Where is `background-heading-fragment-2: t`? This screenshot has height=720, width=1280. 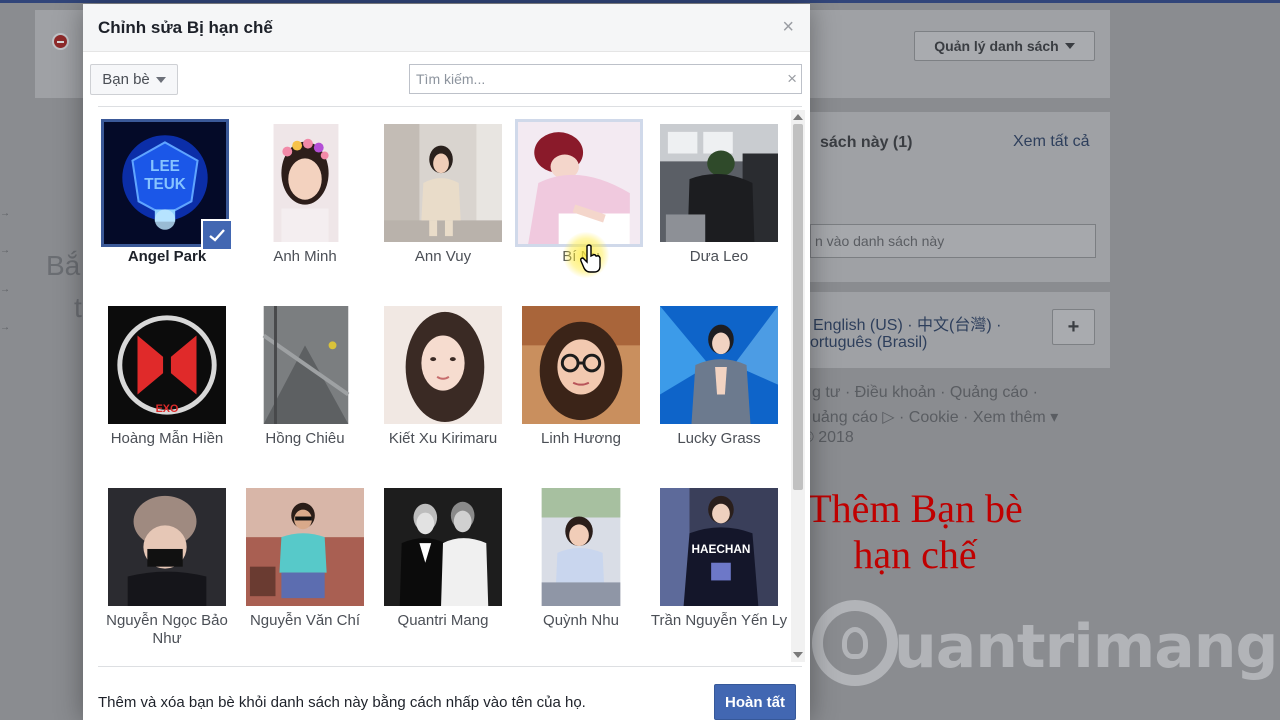 background-heading-fragment-2: t is located at coordinates (78, 307).